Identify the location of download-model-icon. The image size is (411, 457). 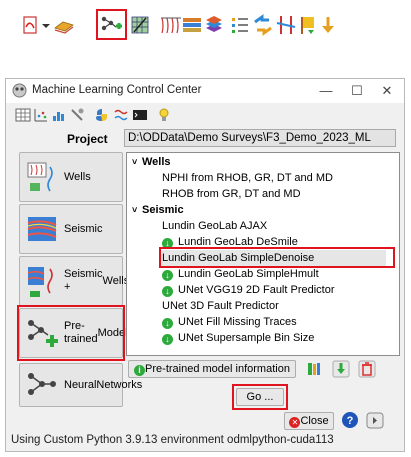
(341, 369).